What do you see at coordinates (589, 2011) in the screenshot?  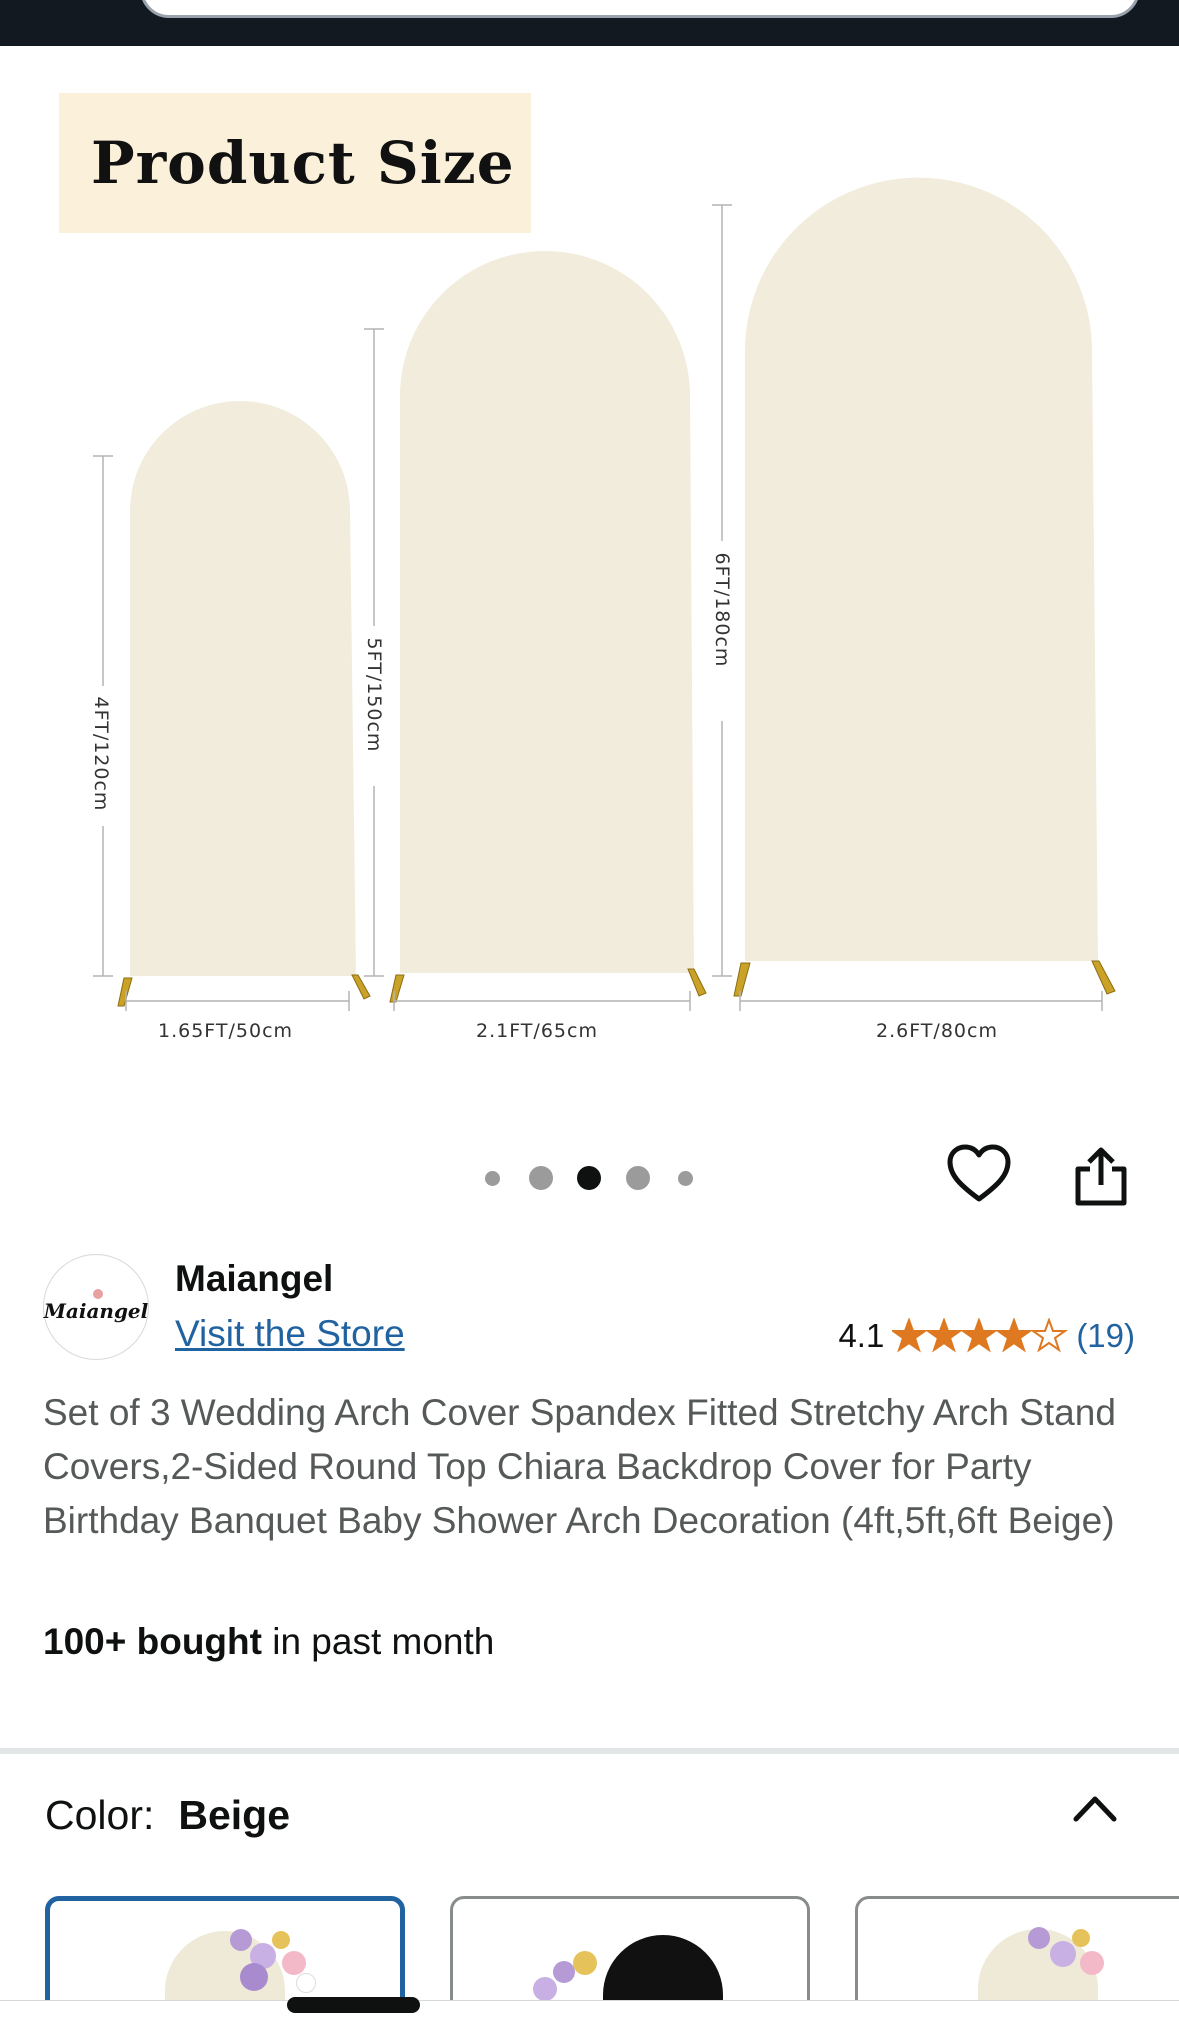 I see `bottom-bar` at bounding box center [589, 2011].